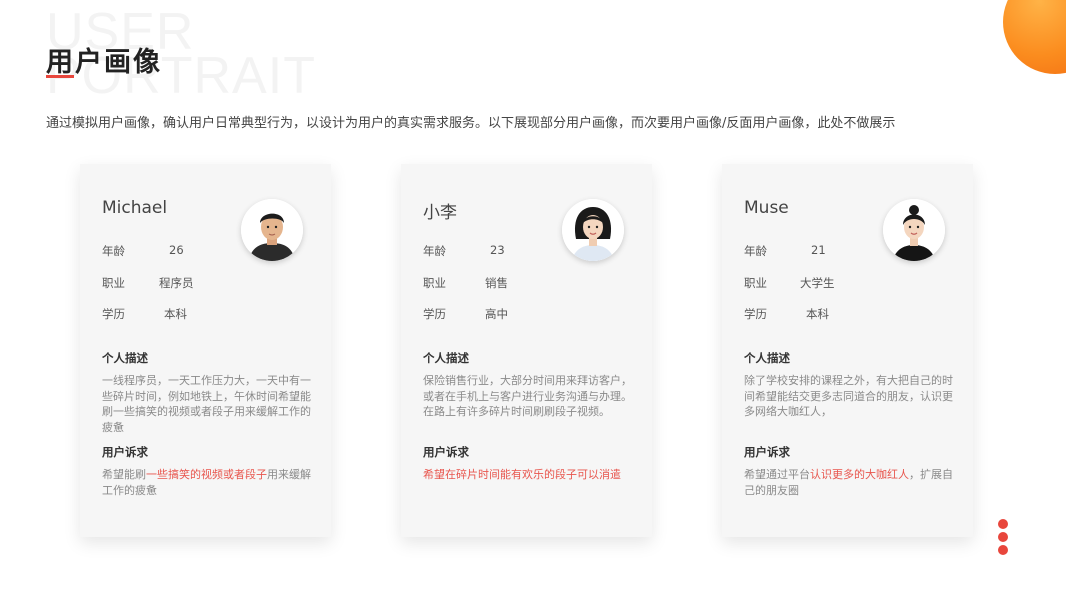  What do you see at coordinates (777, 474) in the screenshot?
I see `need-text-pre: 希望通过平台` at bounding box center [777, 474].